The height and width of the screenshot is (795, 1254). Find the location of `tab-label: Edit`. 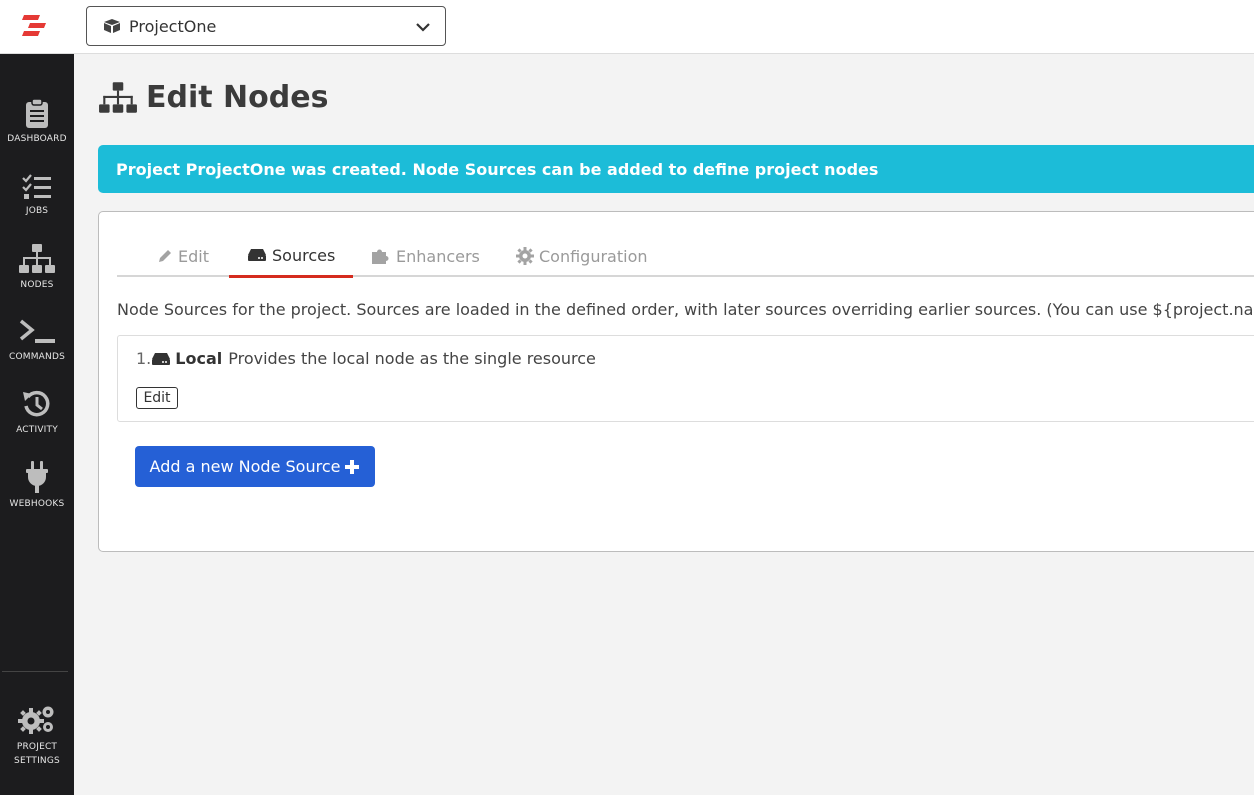

tab-label: Edit is located at coordinates (193, 256).